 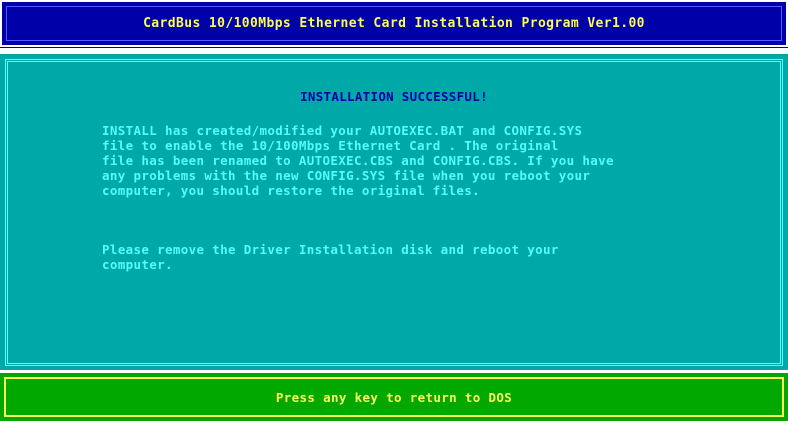 I want to click on return-to-dos-prompt: Press any key to return to DOS, so click(x=394, y=397).